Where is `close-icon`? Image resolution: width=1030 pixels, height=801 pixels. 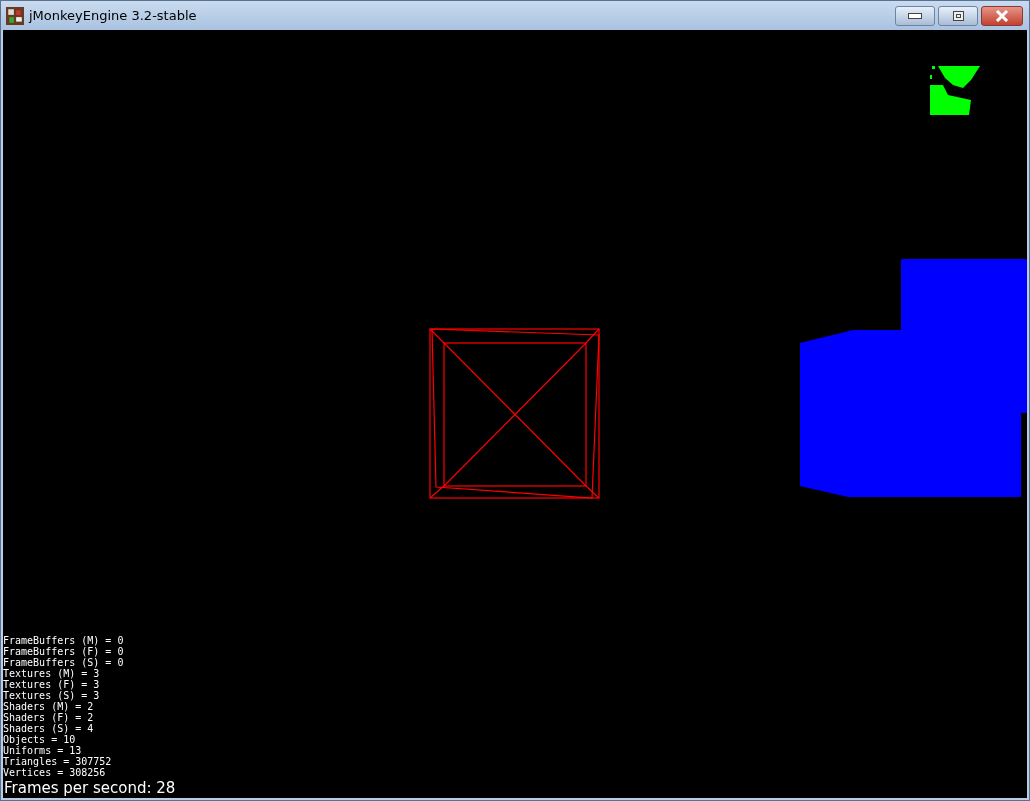 close-icon is located at coordinates (1002, 16).